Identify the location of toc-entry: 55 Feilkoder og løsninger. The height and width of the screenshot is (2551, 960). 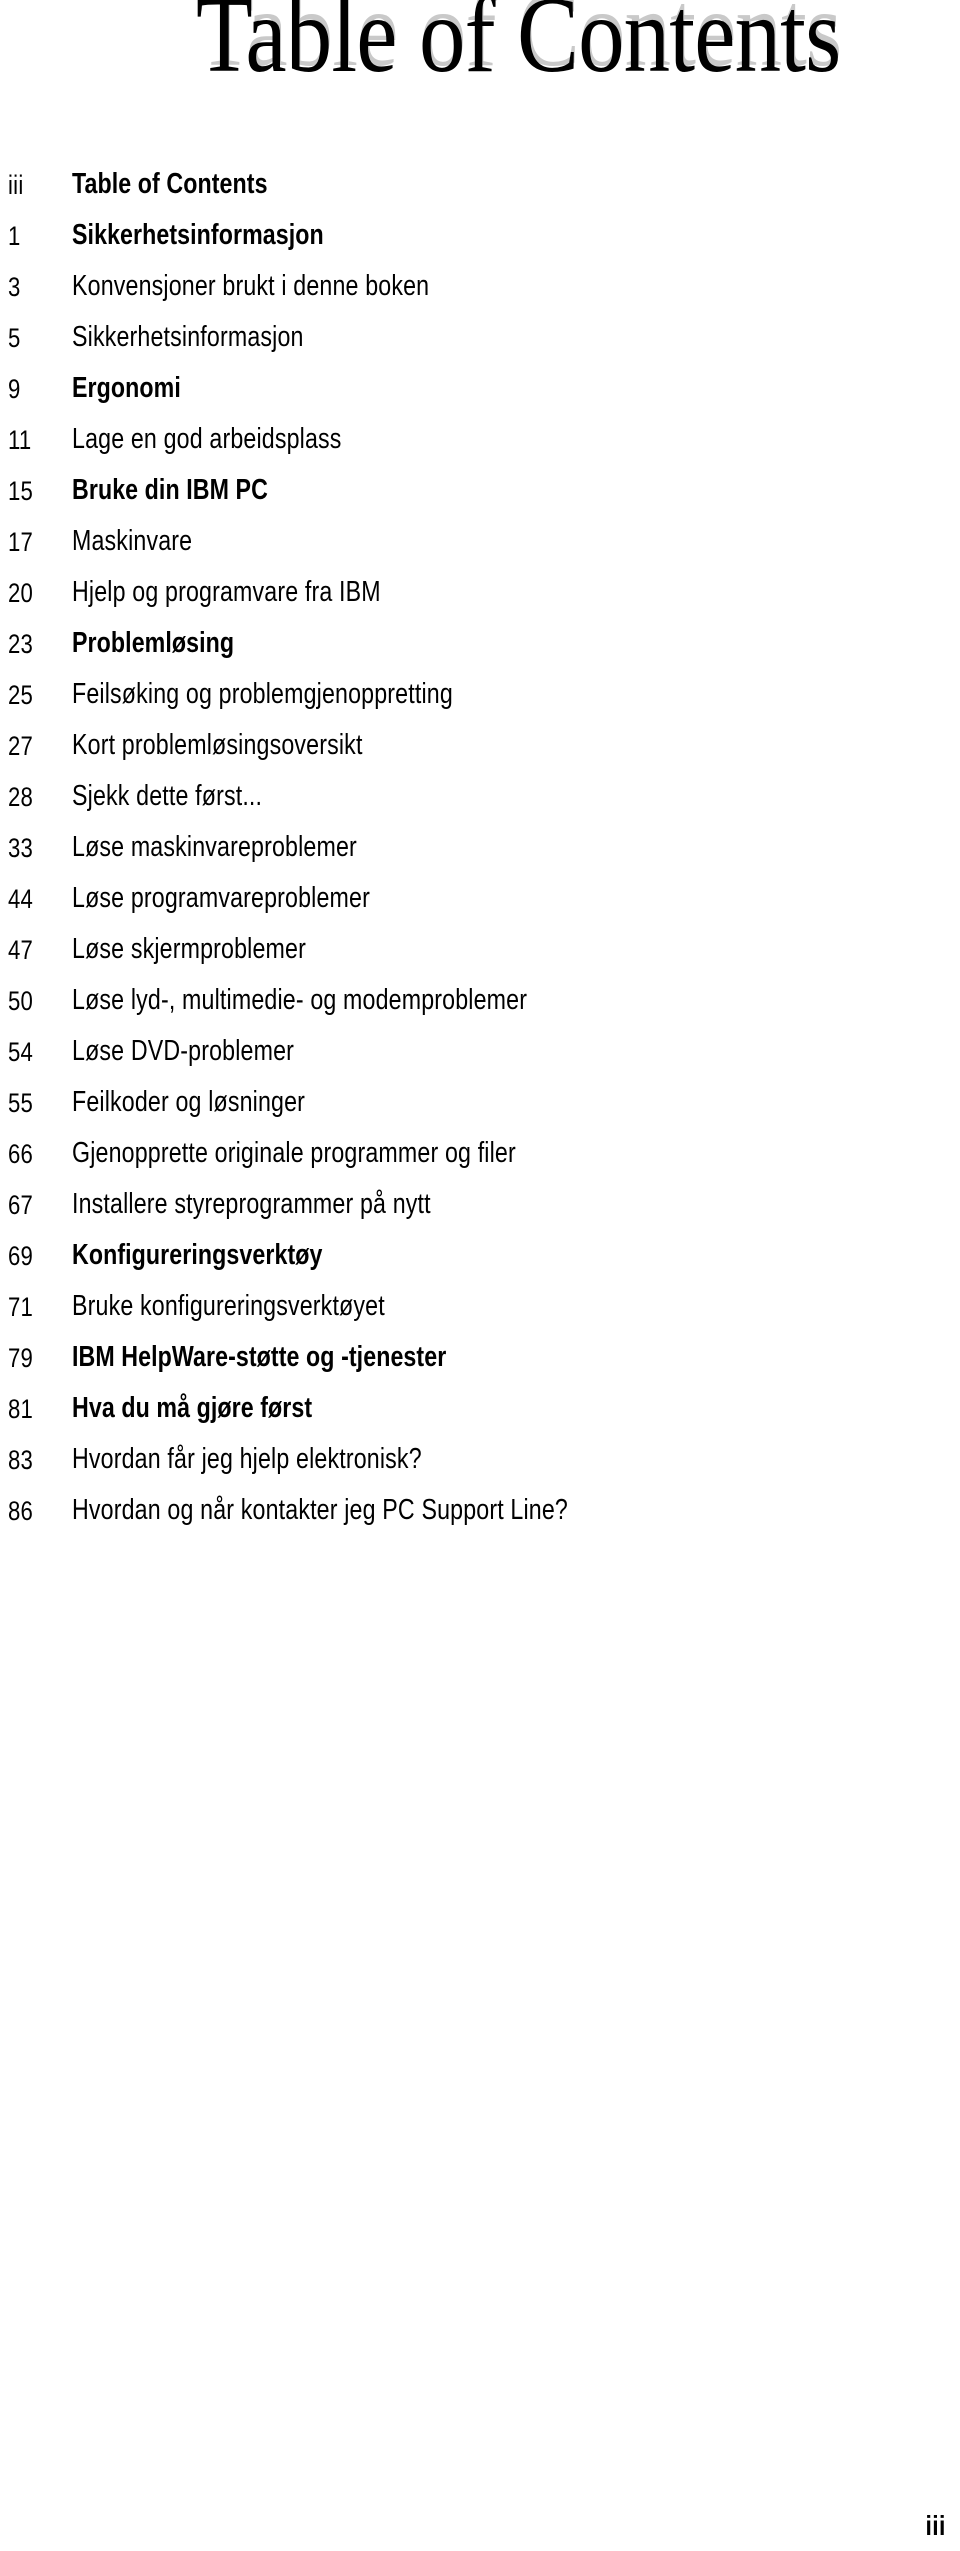
(480, 1111).